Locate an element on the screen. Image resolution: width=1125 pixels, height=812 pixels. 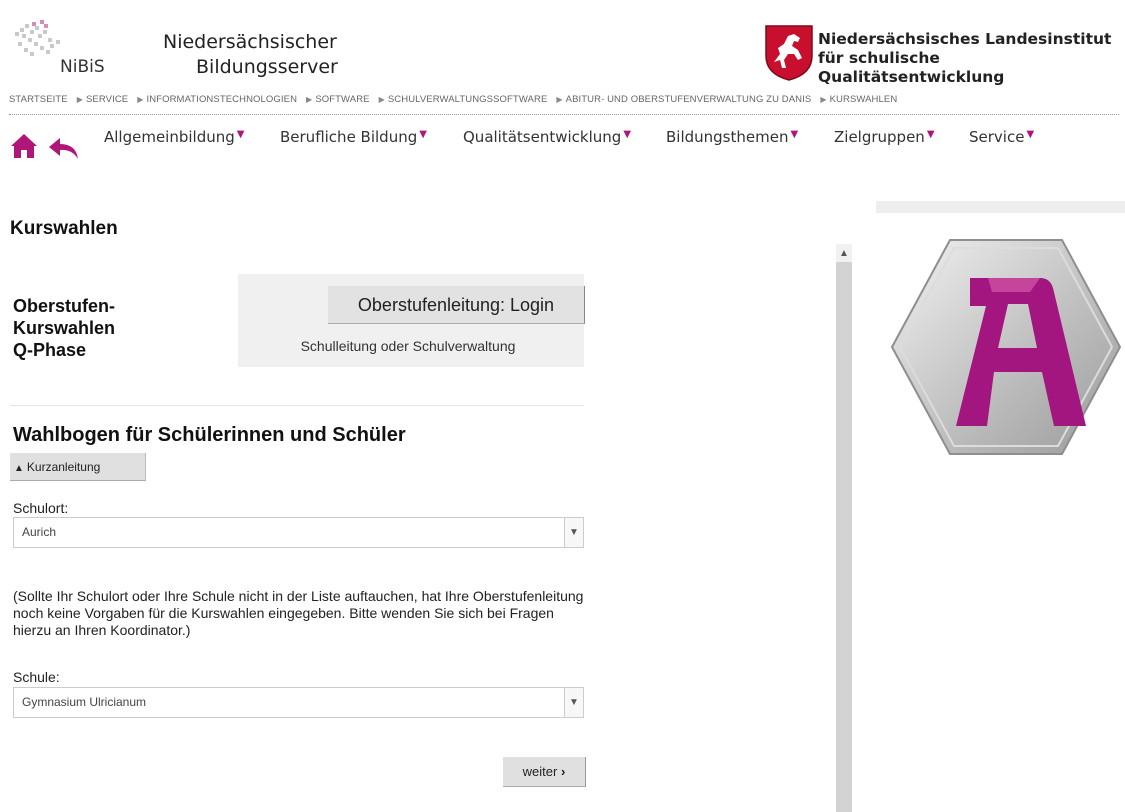
app-logo-icon is located at coordinates (1006, 347).